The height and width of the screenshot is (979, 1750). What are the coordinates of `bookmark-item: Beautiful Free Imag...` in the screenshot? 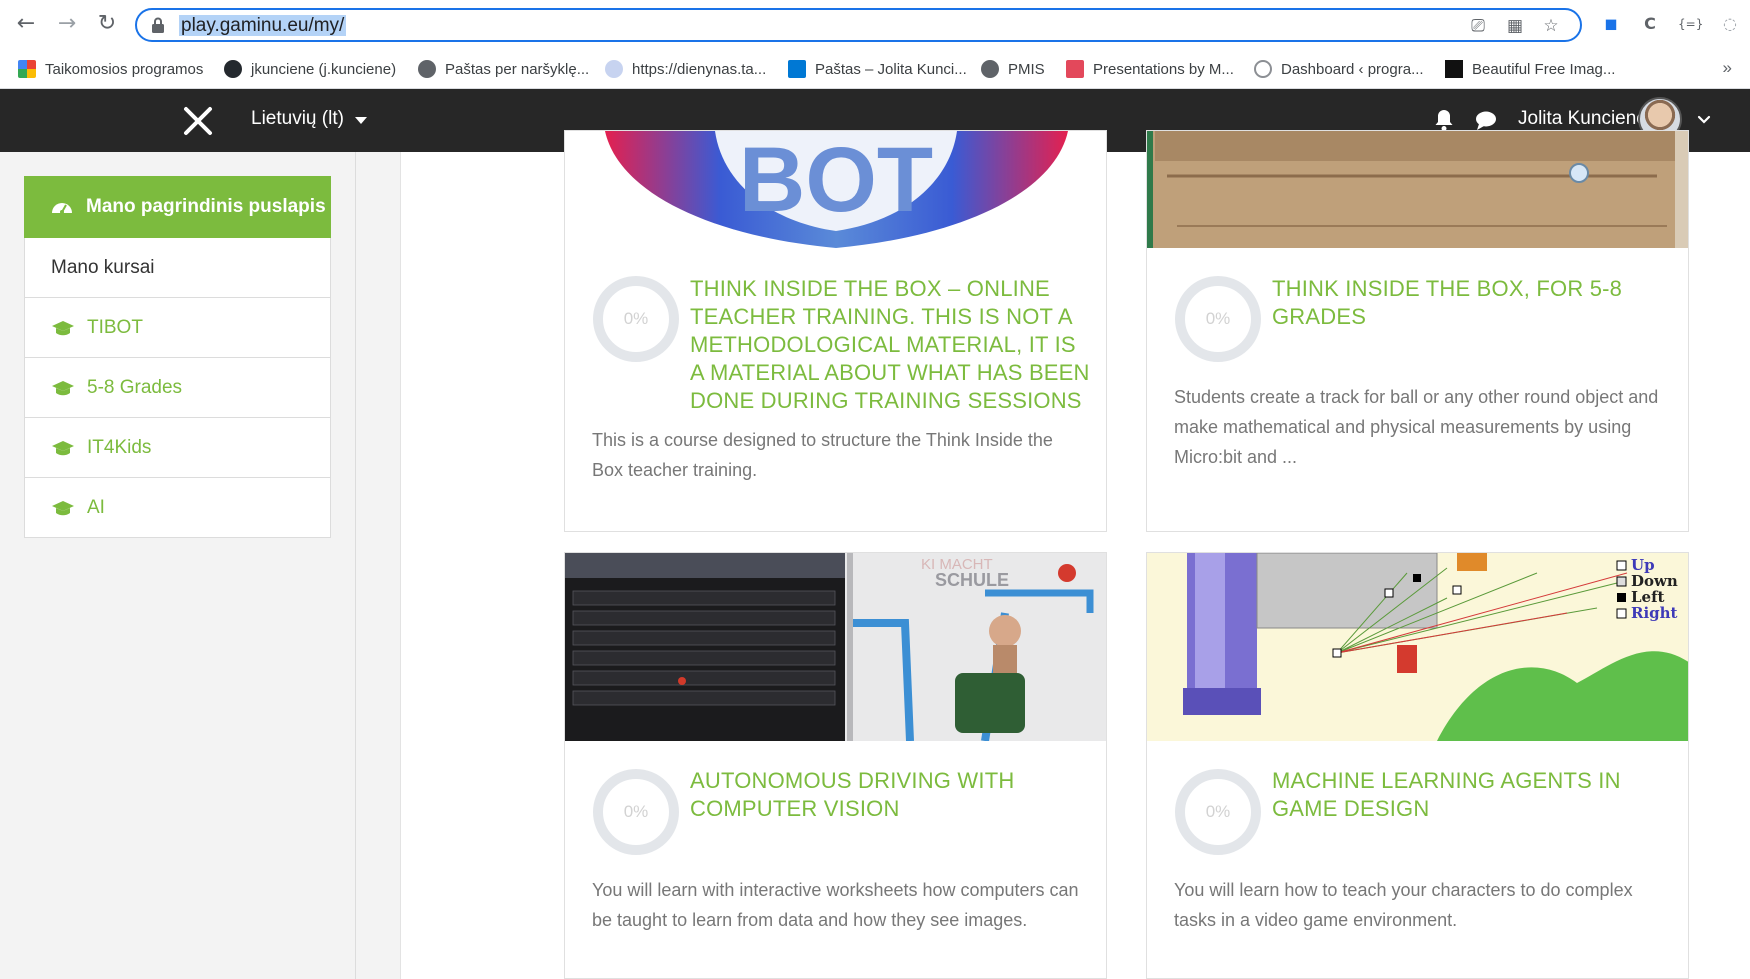 It's located at (1530, 69).